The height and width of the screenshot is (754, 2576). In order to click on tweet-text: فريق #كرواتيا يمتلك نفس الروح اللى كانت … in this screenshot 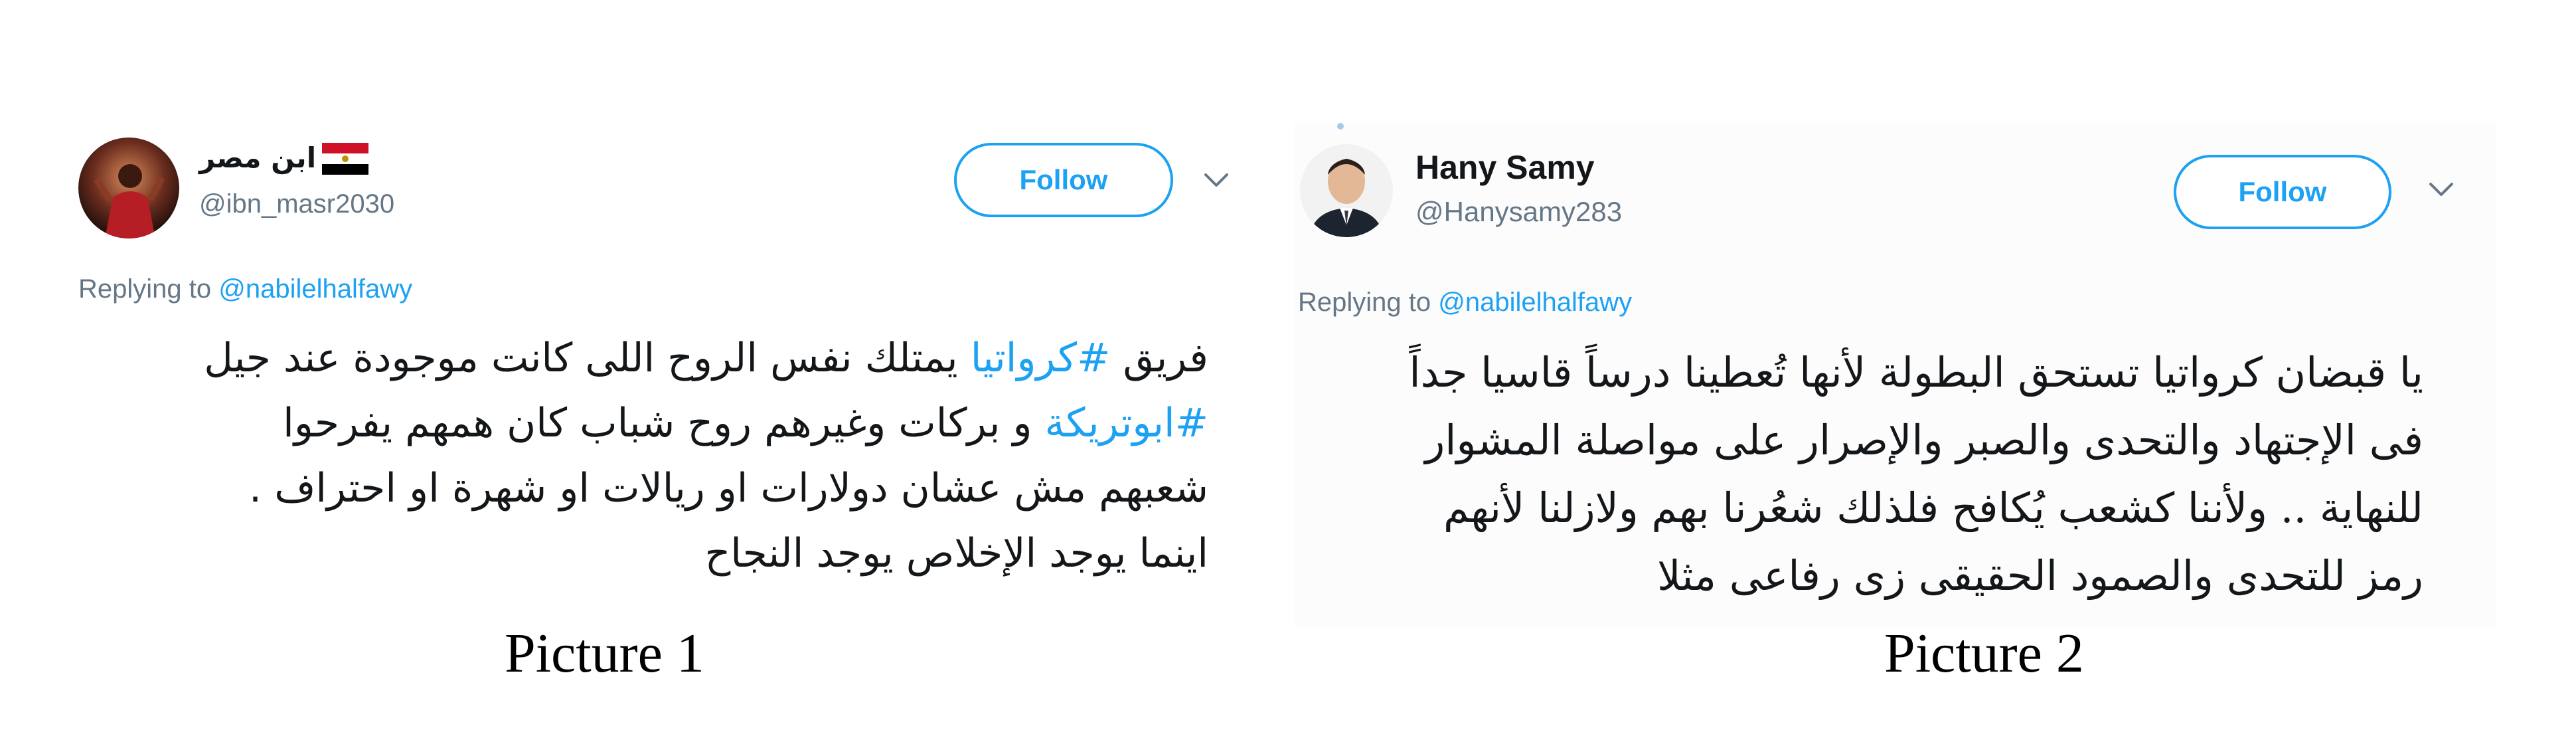, I will do `click(660, 456)`.